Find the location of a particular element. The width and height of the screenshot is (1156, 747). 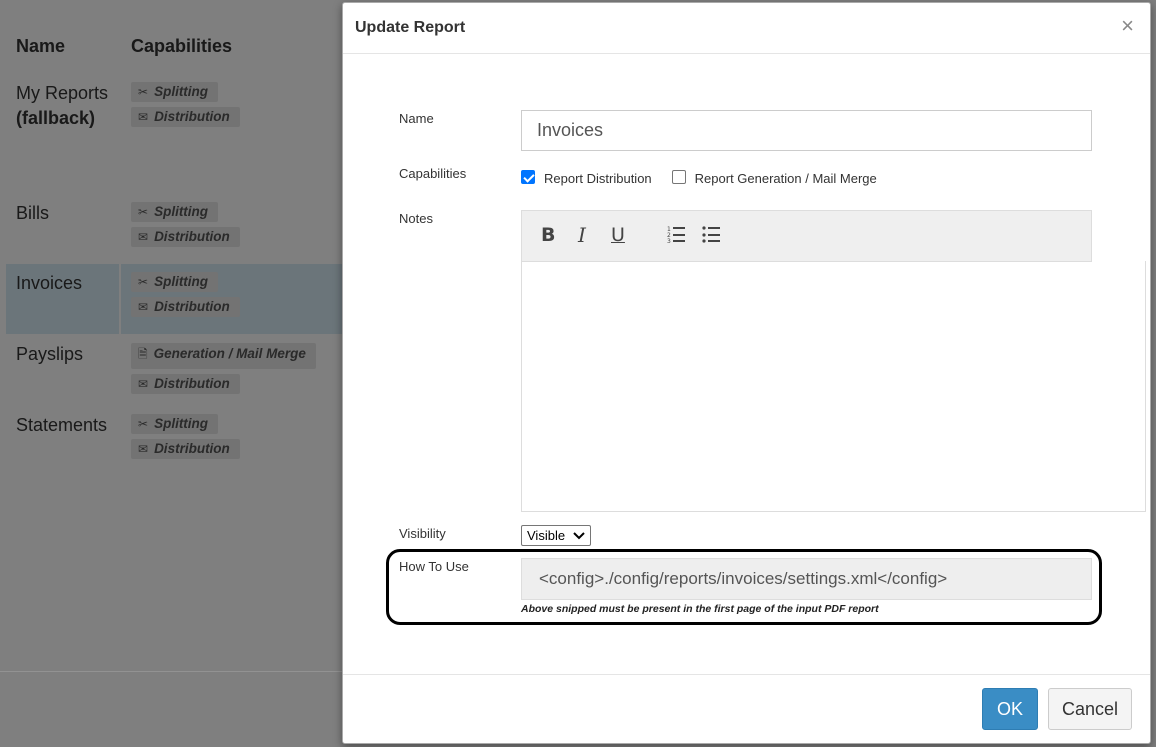

checkbox-label: Report Distribution is located at coordinates (598, 178).